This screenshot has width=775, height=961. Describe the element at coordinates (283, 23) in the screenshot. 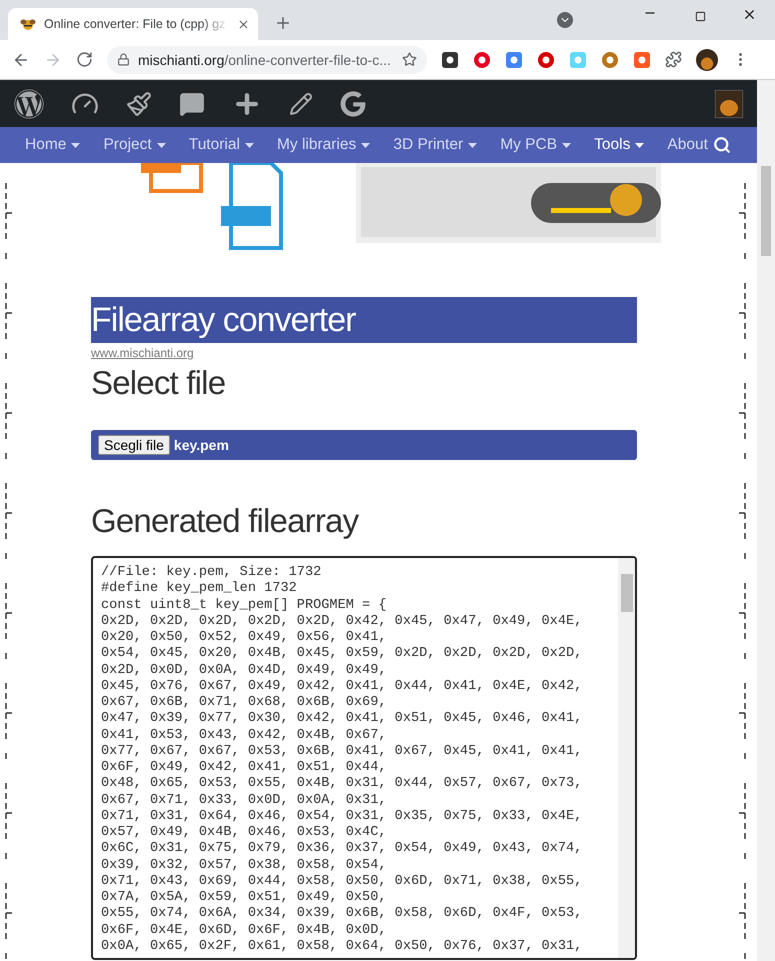

I see `new-tab-icon` at that location.